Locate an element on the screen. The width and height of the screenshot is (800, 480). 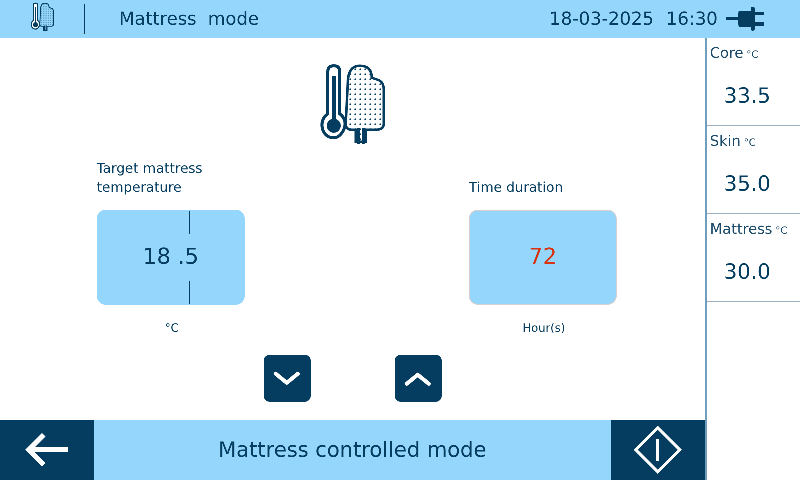
reading-name: Skin is located at coordinates (725, 142).